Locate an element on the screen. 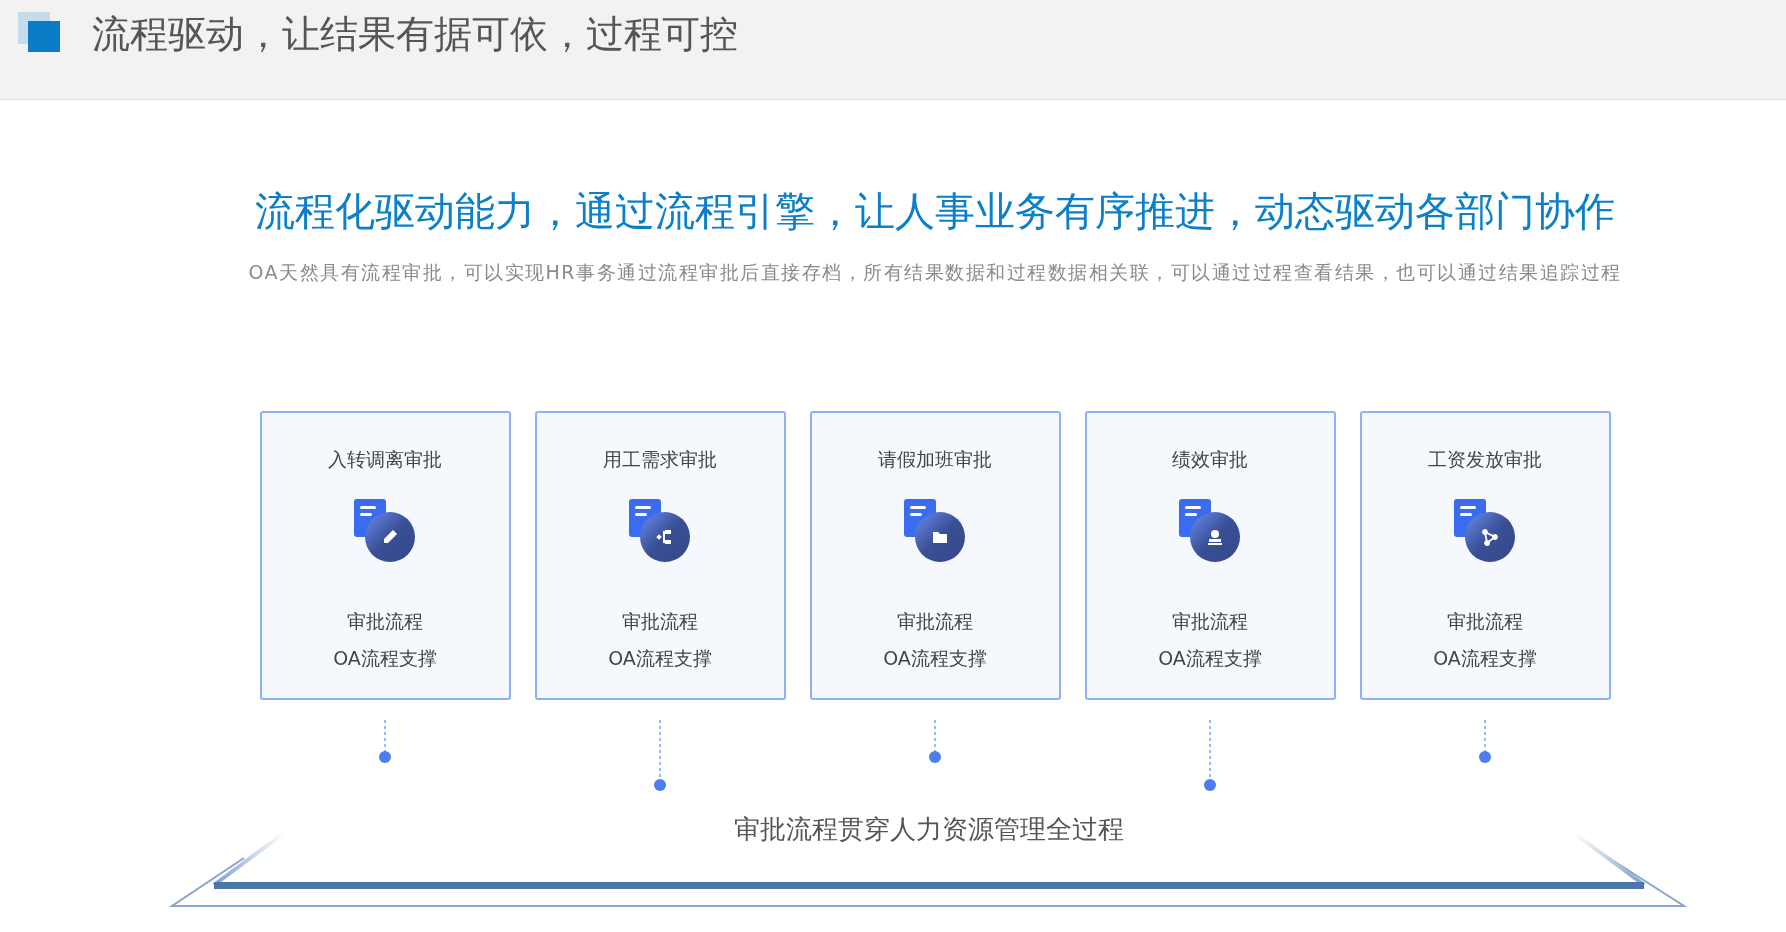 The width and height of the screenshot is (1786, 932). description: OA天然具有流程审批，可以实现HR事务通过流程审批后直接存档，所有结果数据和过程数据相关联，可以通过过程查看结果，也可以通过结果追踪过程 is located at coordinates (935, 272).